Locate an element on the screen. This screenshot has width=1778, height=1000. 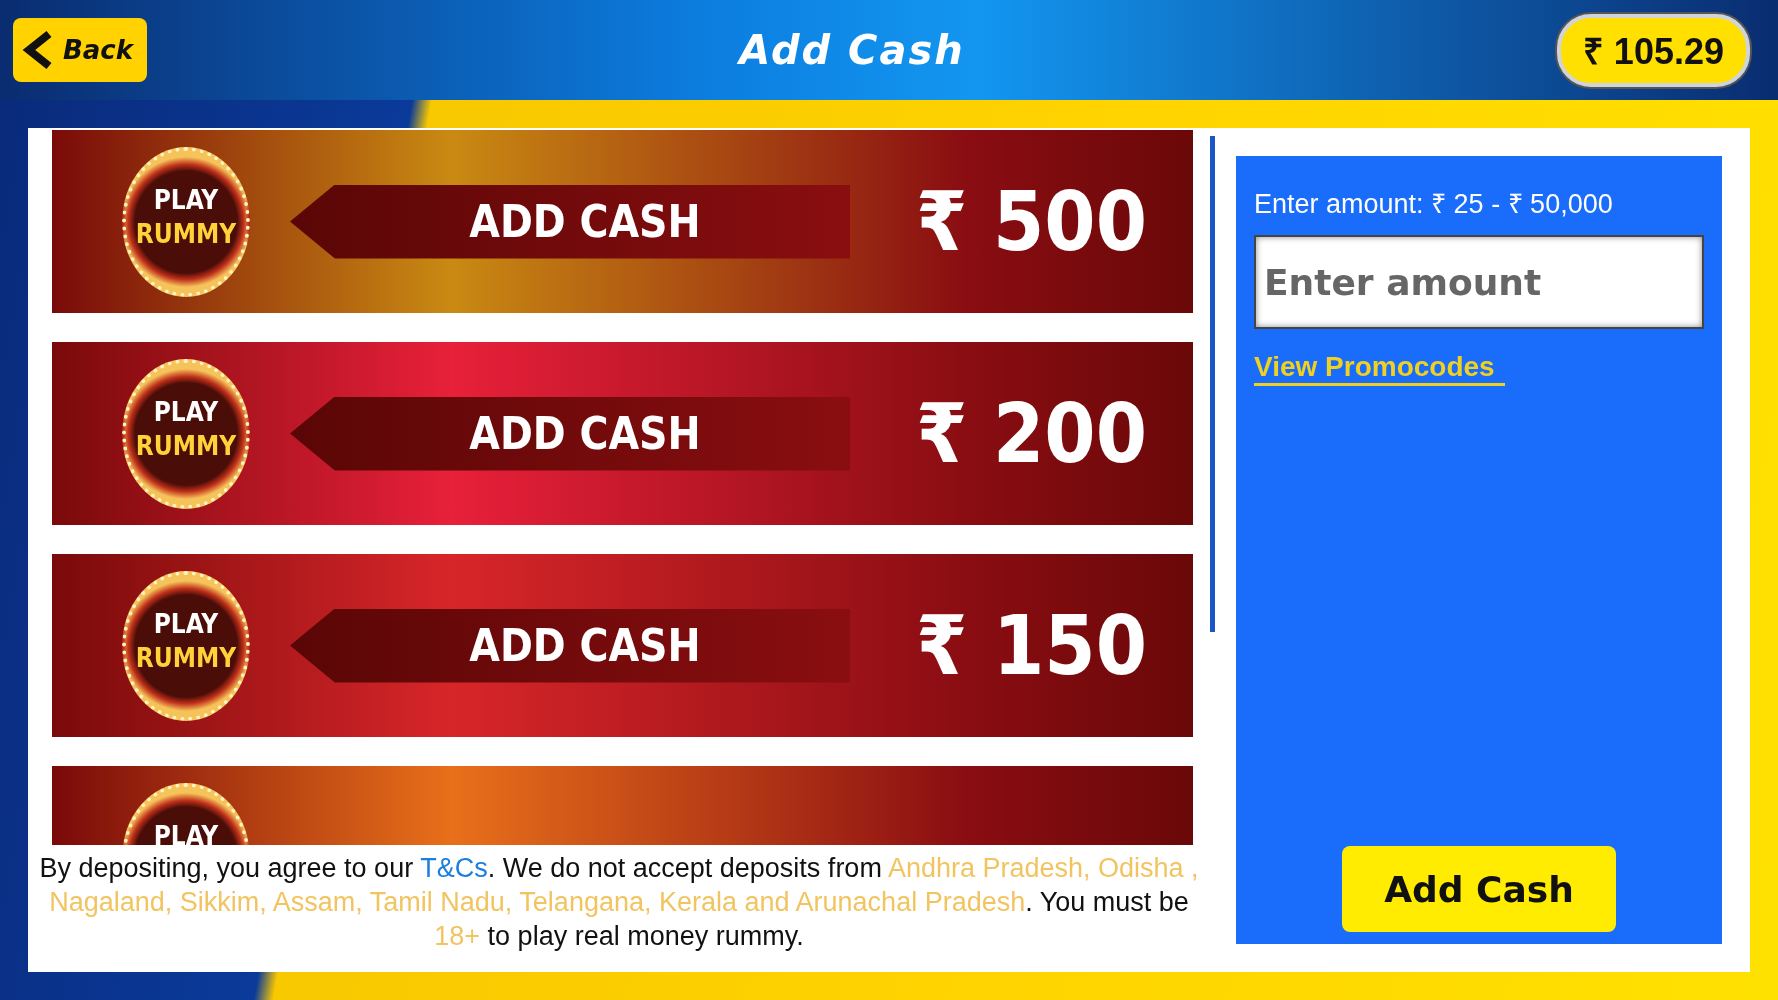
banner-amount: ₹ 500 is located at coordinates (1031, 221).